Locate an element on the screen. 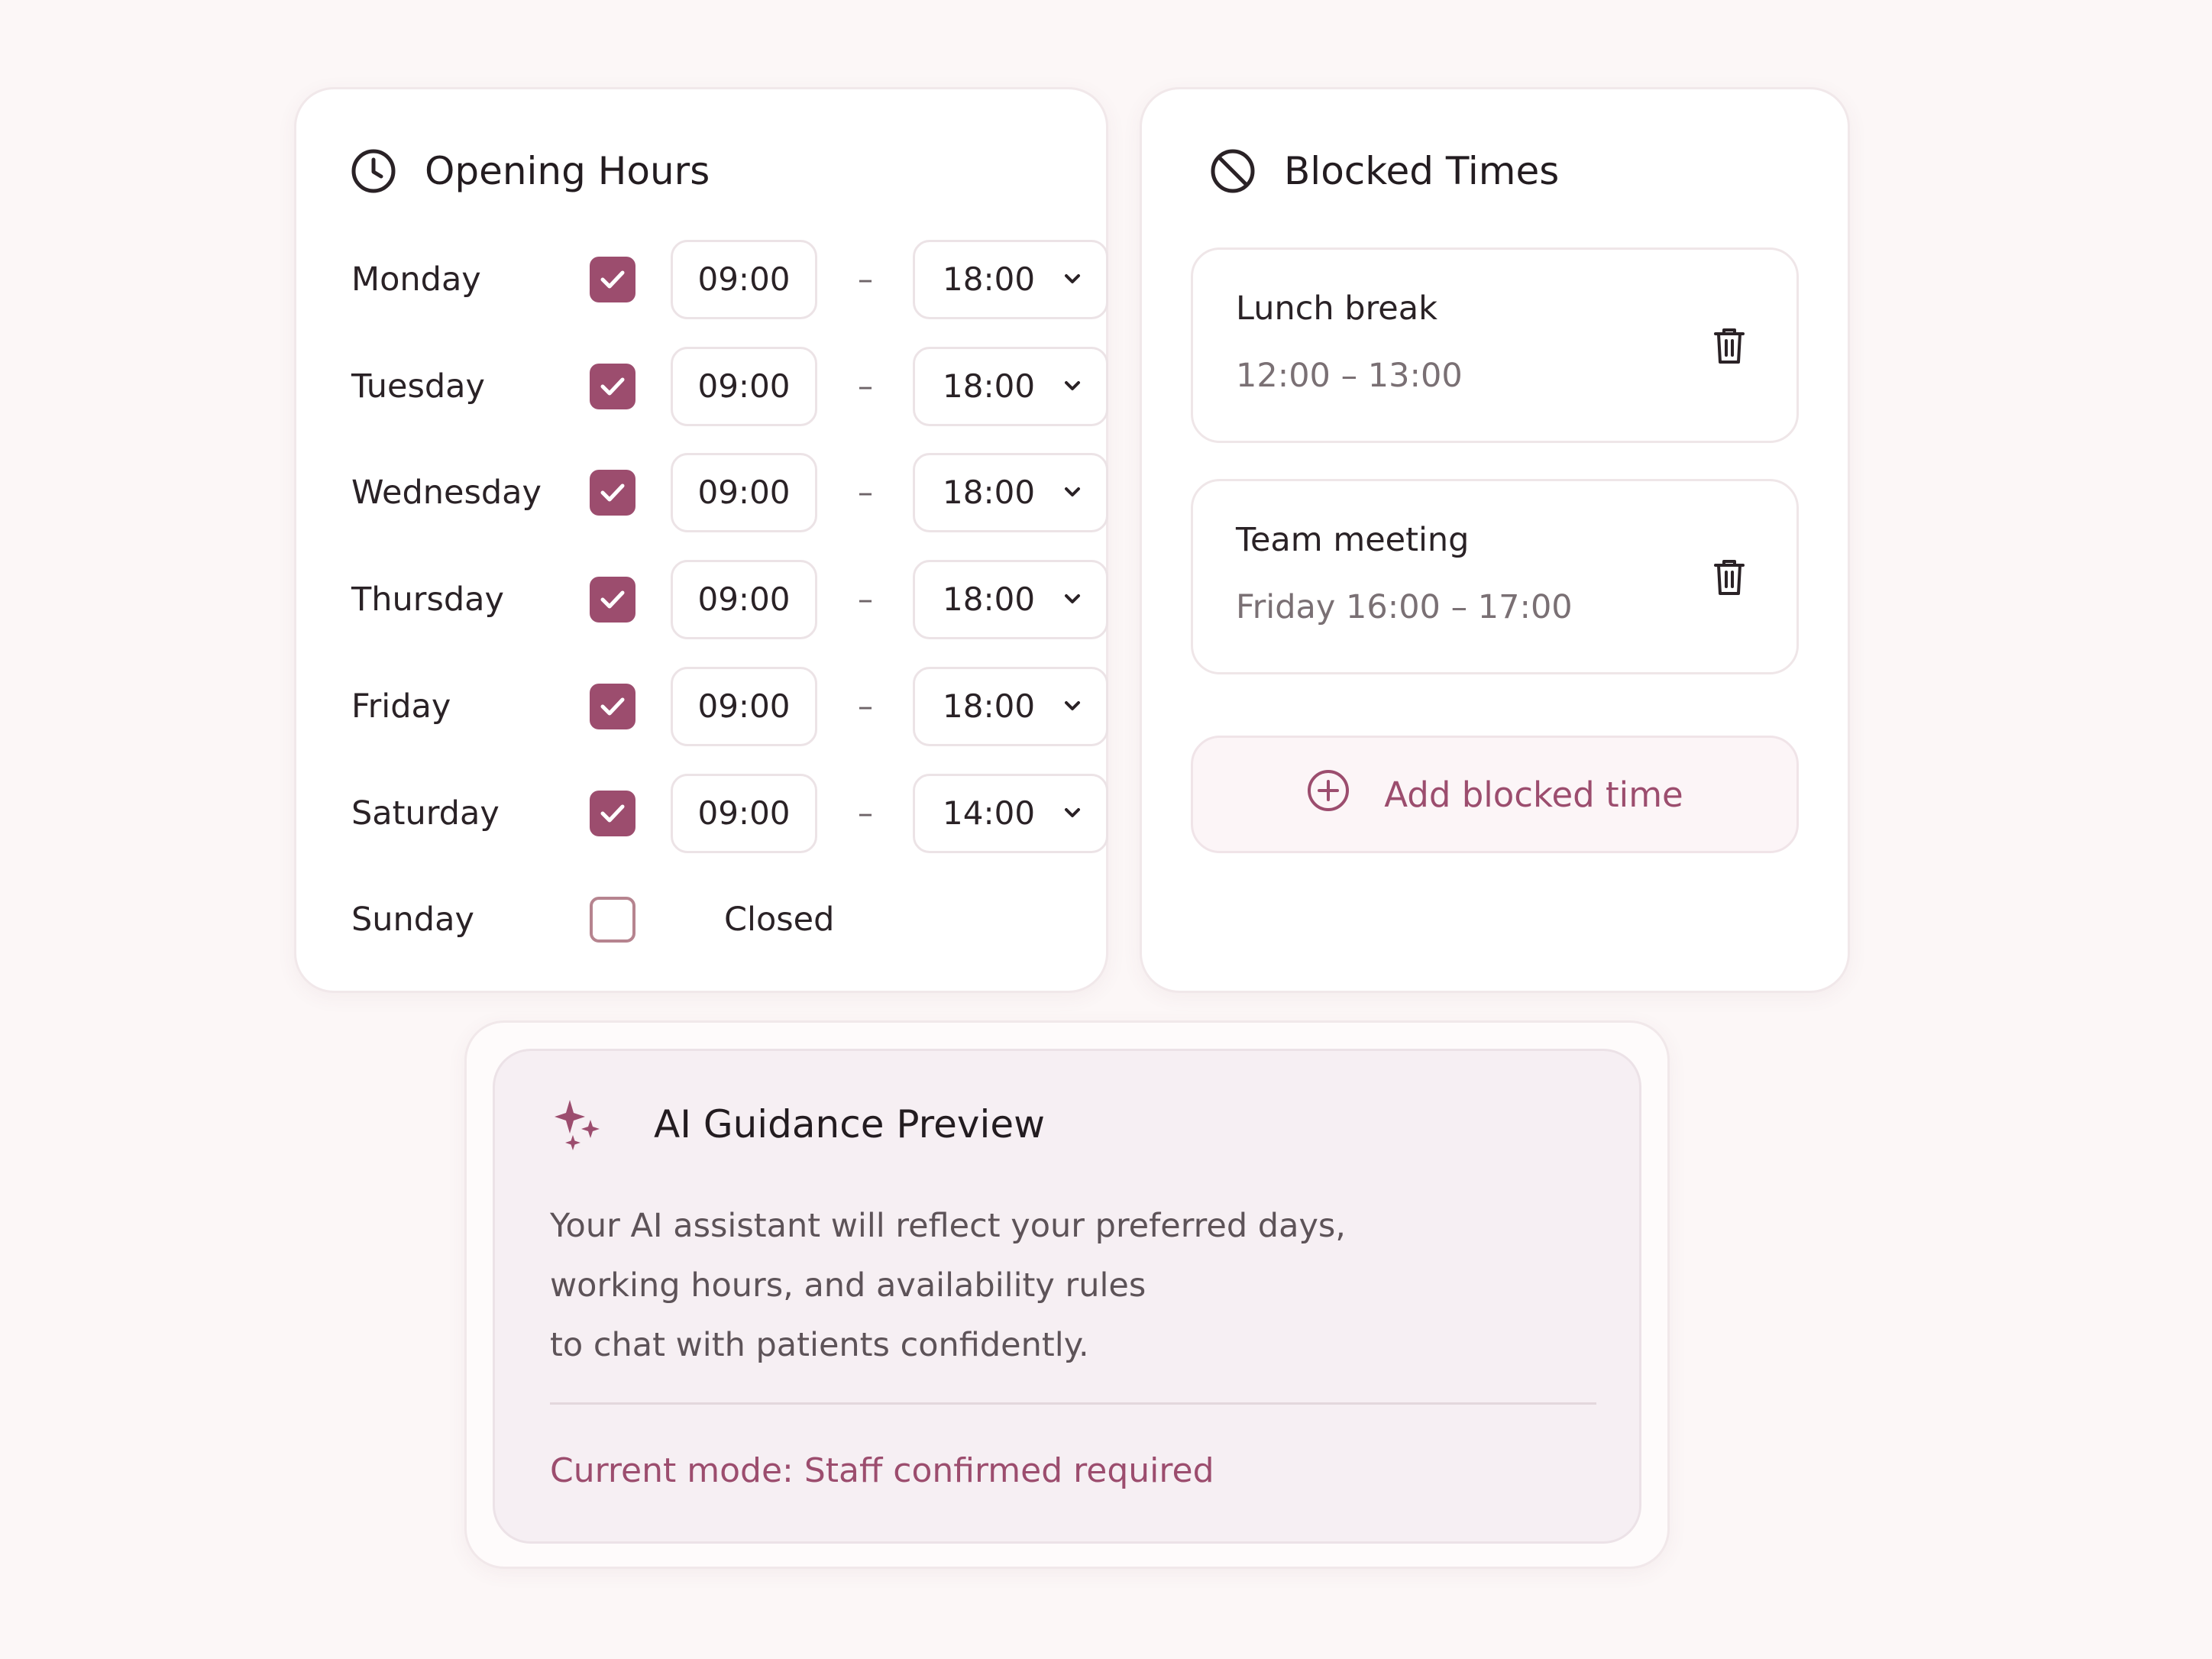  blocked-time-range: Friday 16:00 – 17:00 is located at coordinates (1404, 607).